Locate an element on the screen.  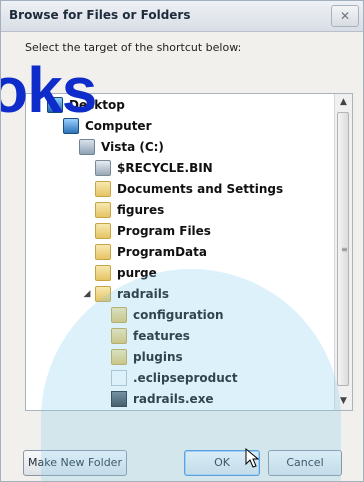
close-button: ✕ is located at coordinates (345, 16).